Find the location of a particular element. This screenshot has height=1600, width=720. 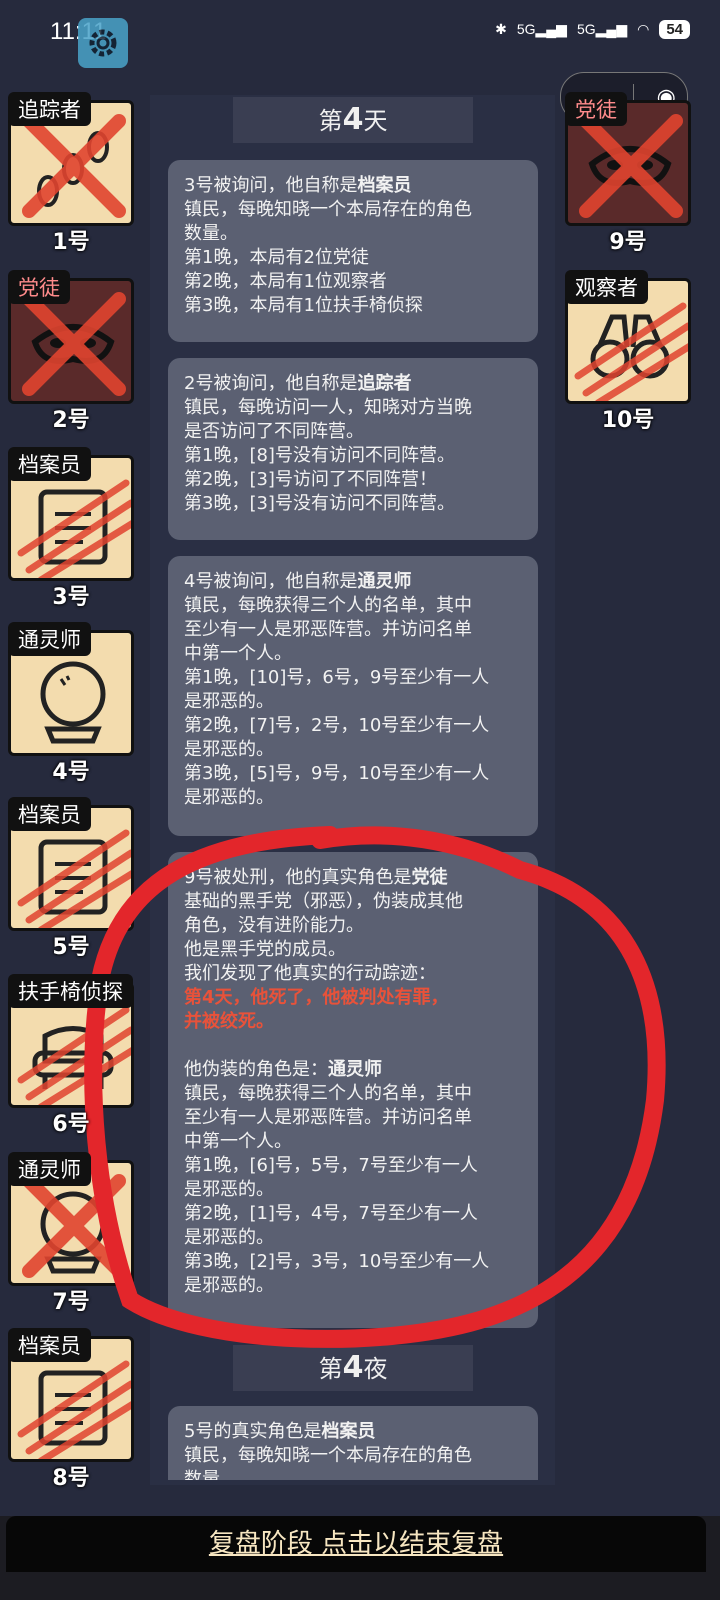

player-card-4: 通灵师 4号 is located at coordinates (75, 703).